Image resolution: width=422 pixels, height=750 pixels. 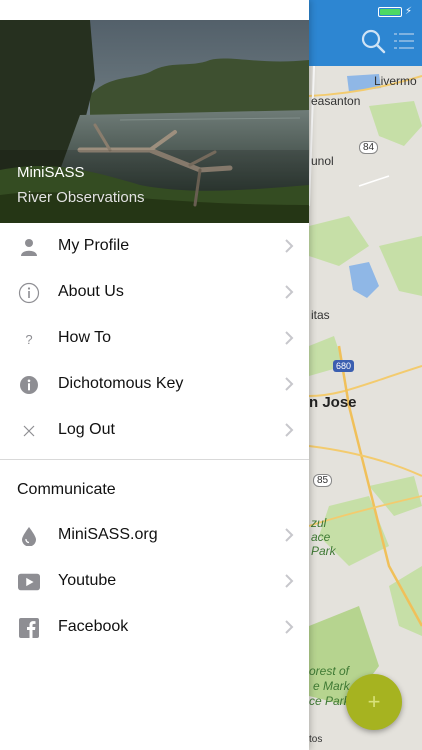 I want to click on add-observation-button: +, so click(x=374, y=702).